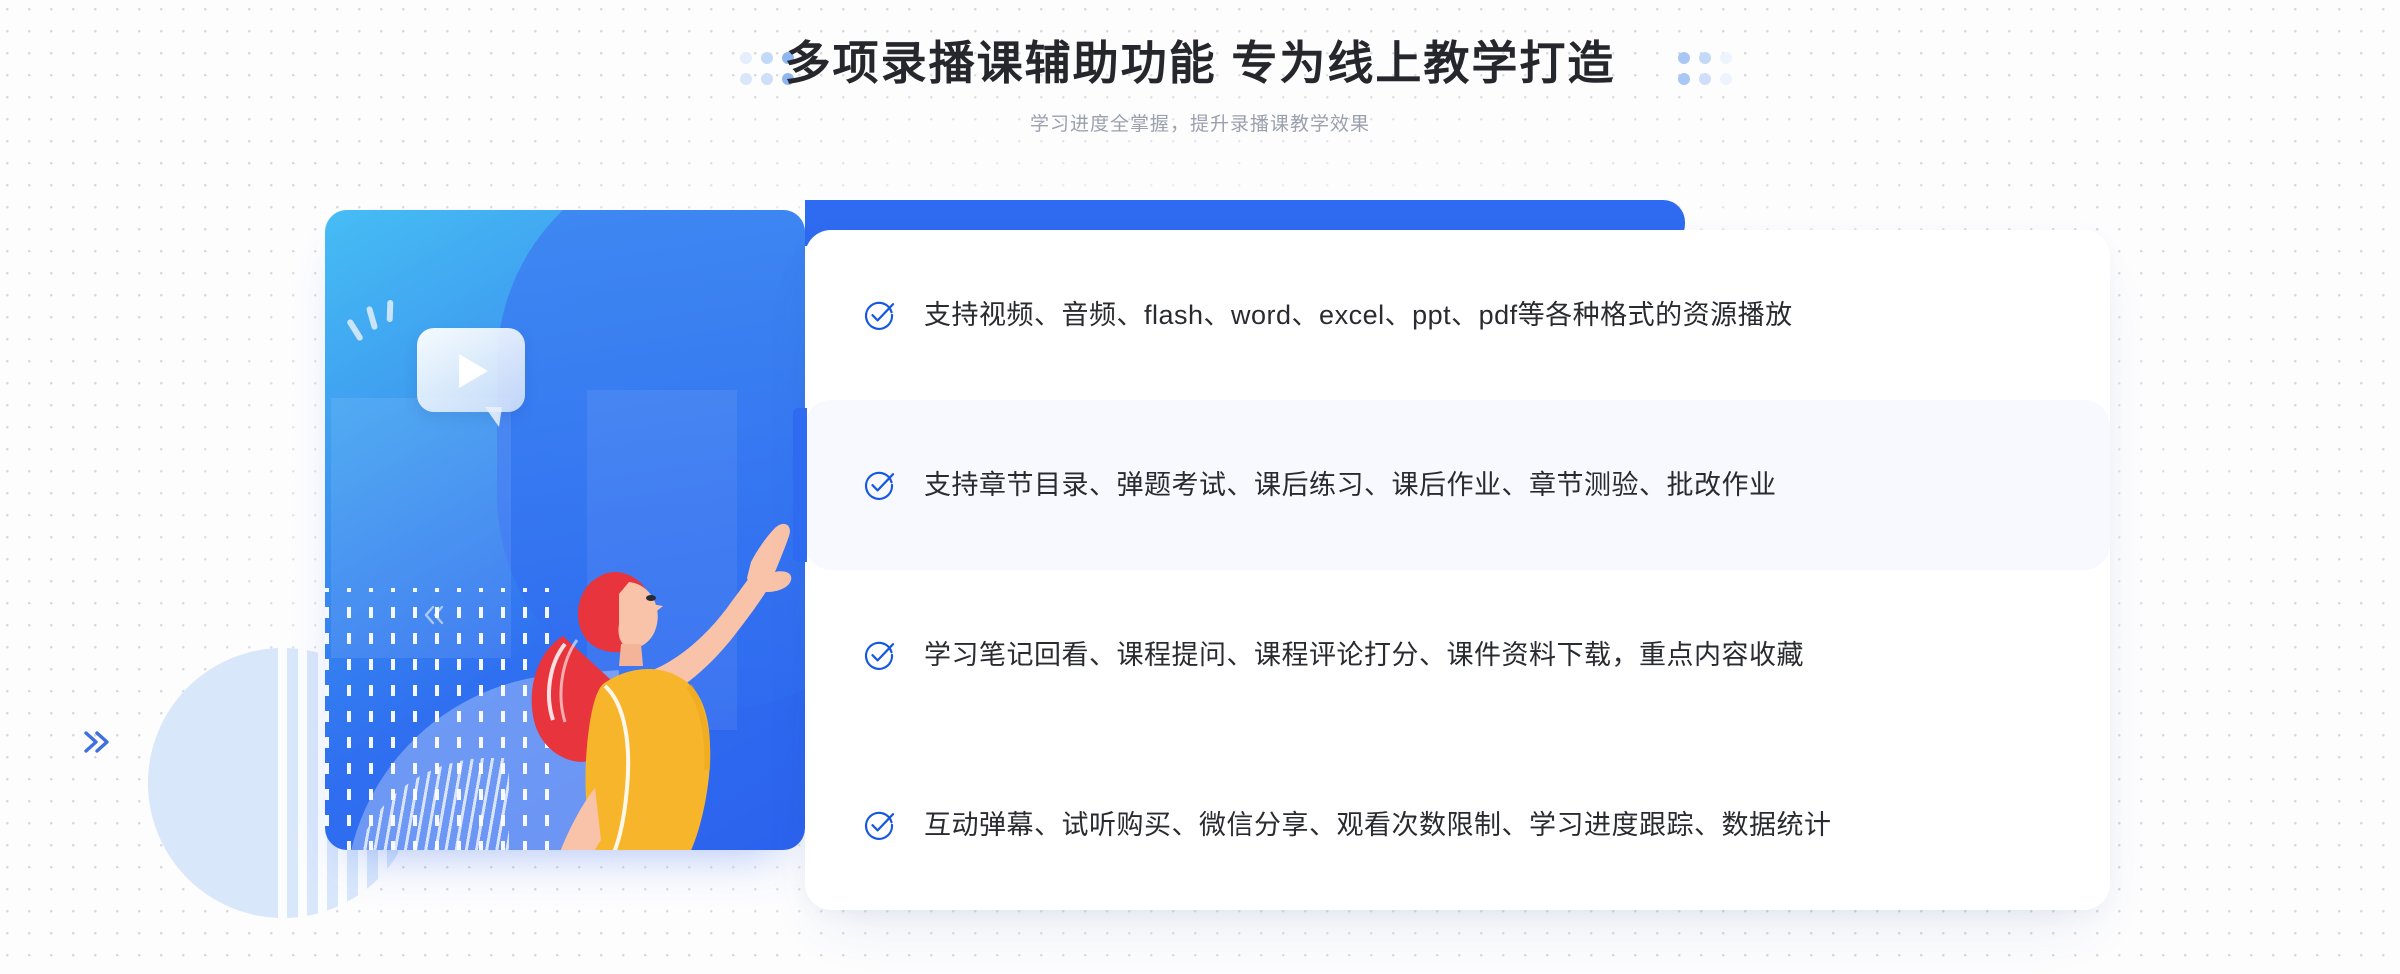  What do you see at coordinates (1378, 825) in the screenshot?
I see `feature-text: 互动弹幕、试听购买、微信分享、观看次数限制、学习进度跟踪、数据统计` at bounding box center [1378, 825].